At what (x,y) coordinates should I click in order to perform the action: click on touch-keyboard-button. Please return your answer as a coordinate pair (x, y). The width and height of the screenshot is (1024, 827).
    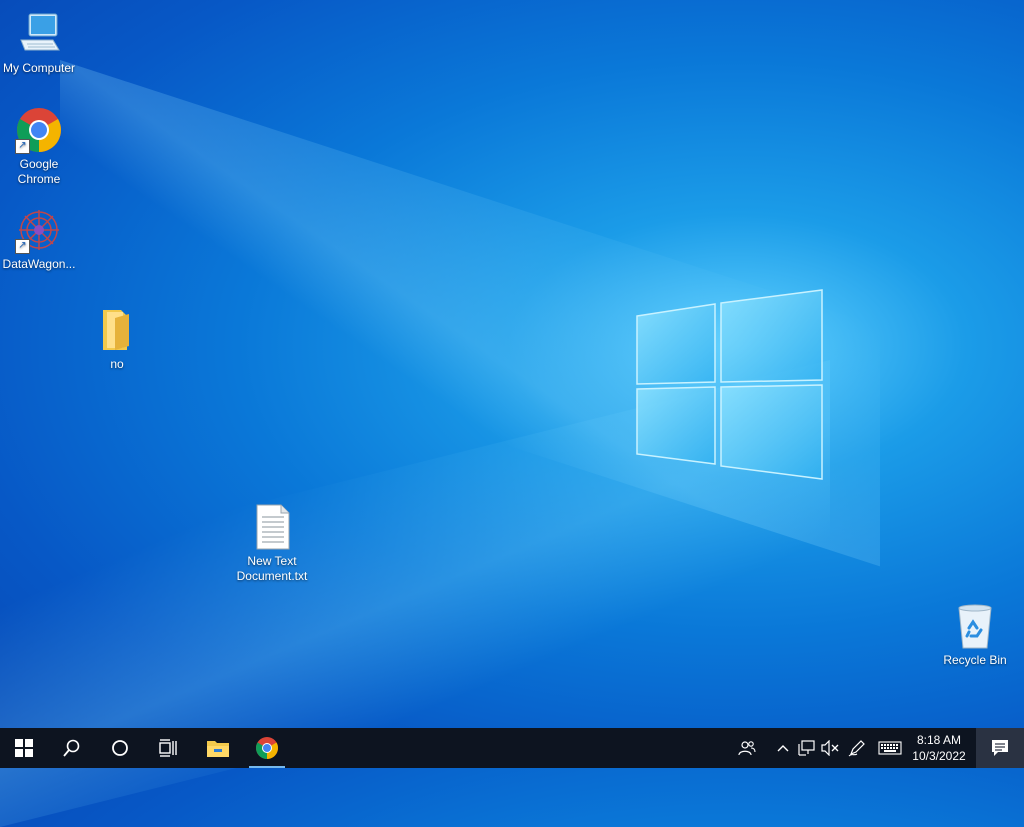
    Looking at the image, I should click on (890, 748).